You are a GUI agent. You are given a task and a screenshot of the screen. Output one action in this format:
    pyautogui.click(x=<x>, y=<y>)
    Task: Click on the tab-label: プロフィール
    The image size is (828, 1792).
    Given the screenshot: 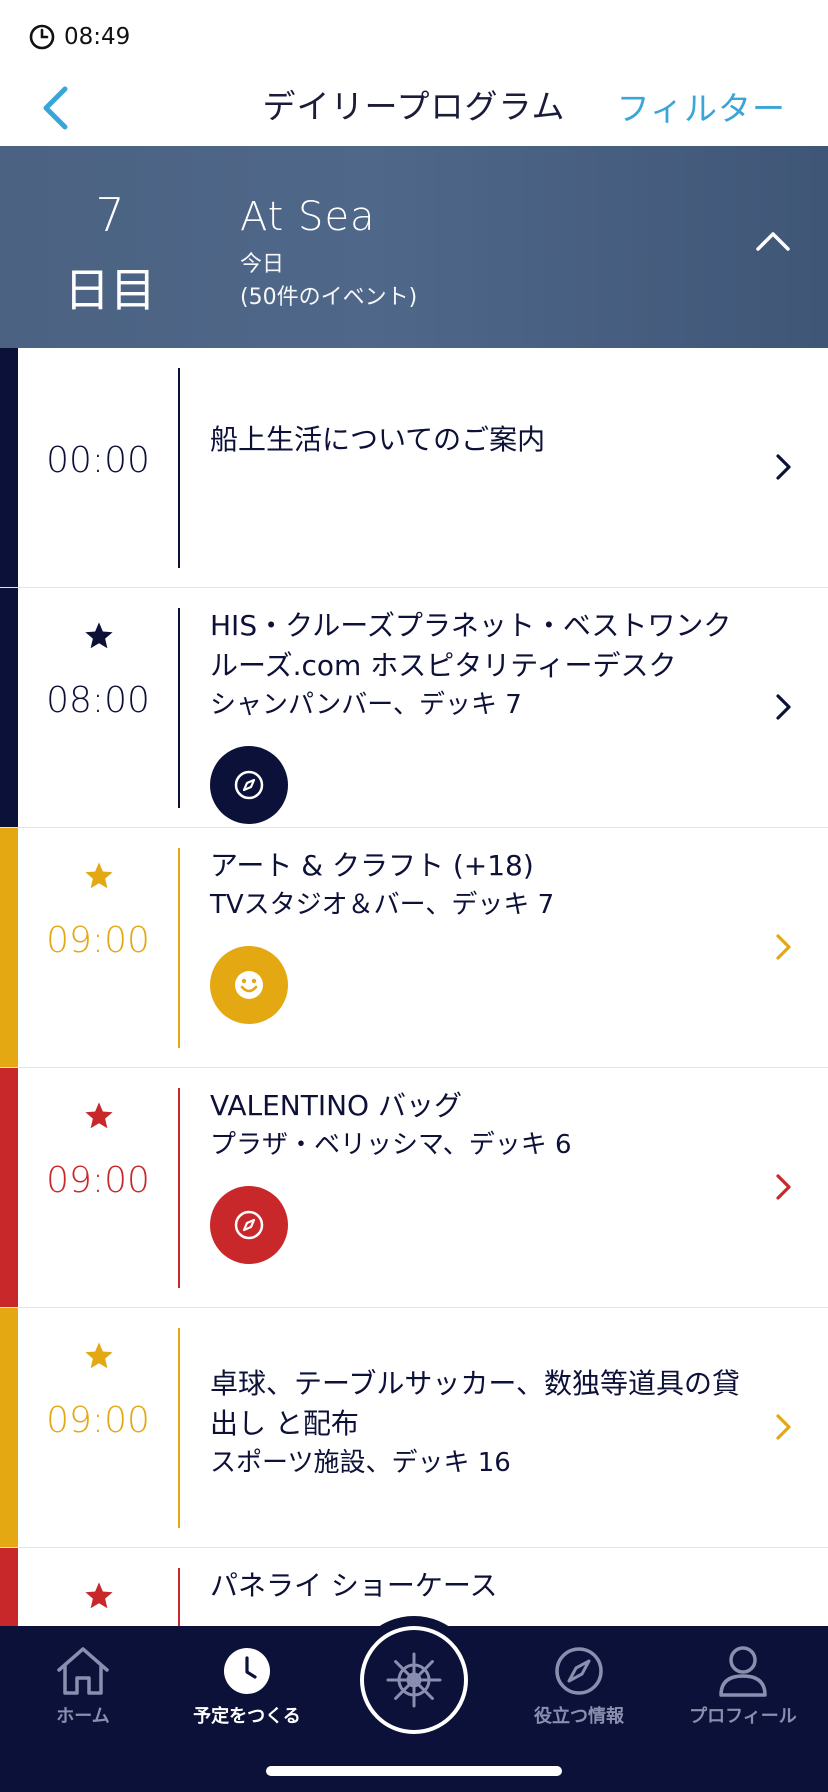 What is the action you would take?
    pyautogui.click(x=743, y=1716)
    